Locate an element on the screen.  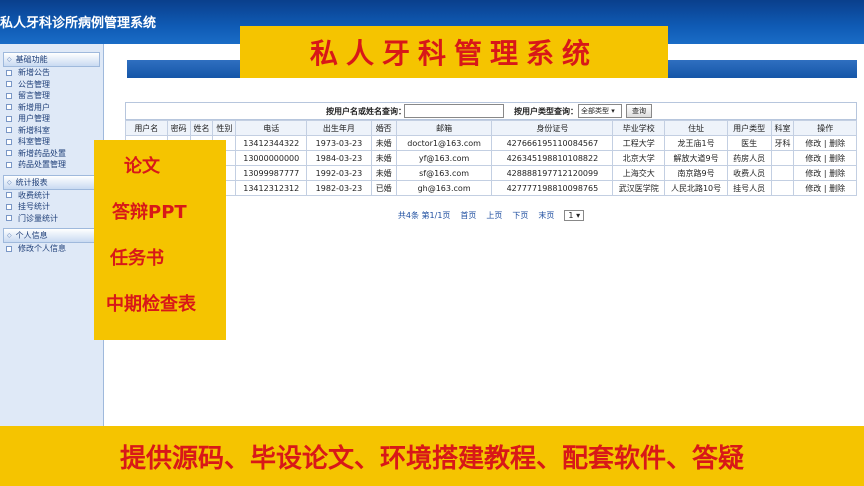
menu-item-register-stats: 挂号统计 is located at coordinates (51, 207).